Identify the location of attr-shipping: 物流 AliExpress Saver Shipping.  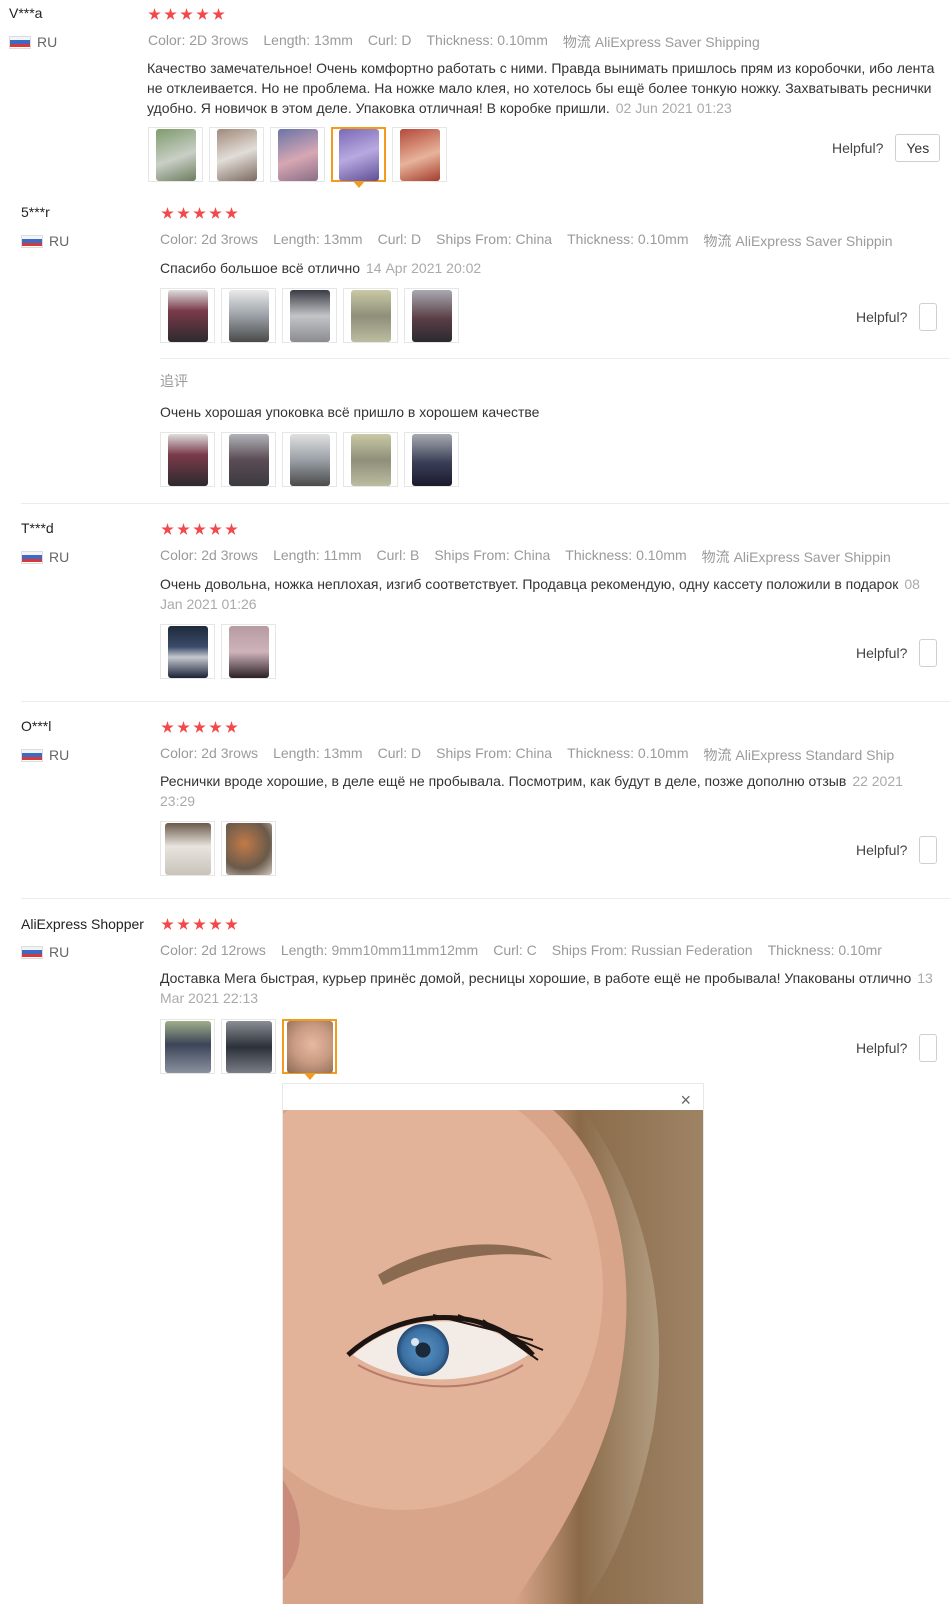
(661, 42).